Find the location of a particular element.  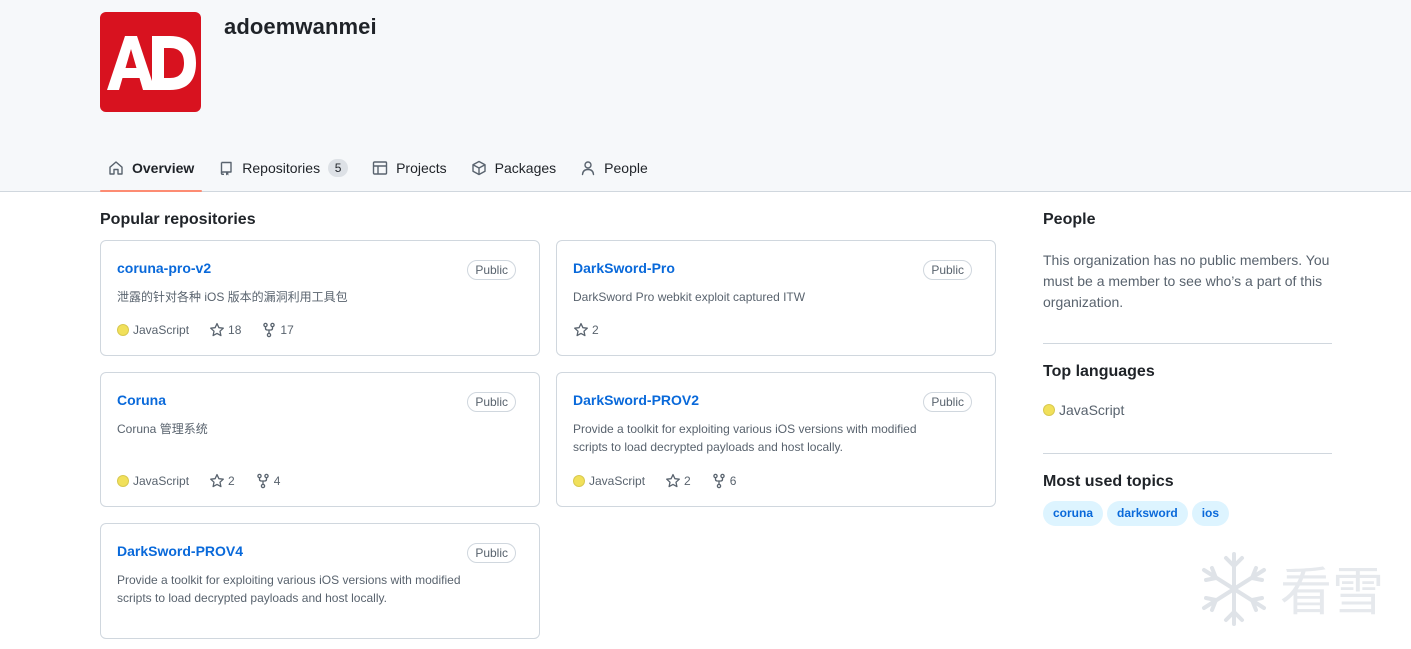

repo-name-link: DarkSword-PROV2 is located at coordinates (636, 400).